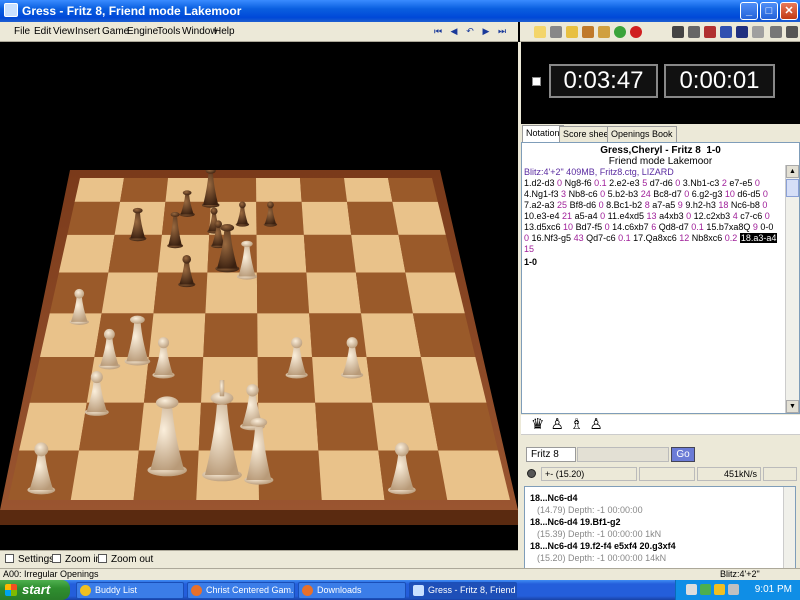  What do you see at coordinates (728, 227) in the screenshot?
I see `move: 15.b7xa8Q` at bounding box center [728, 227].